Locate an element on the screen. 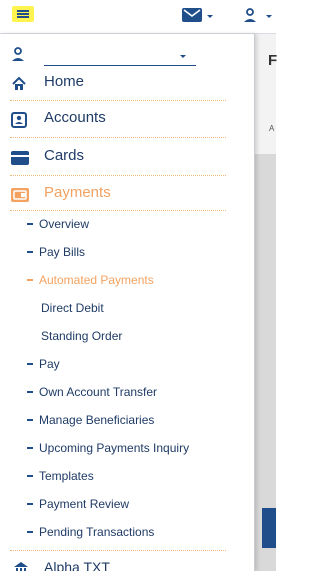 The image size is (320, 571). menu-item-home: Home is located at coordinates (127, 84).